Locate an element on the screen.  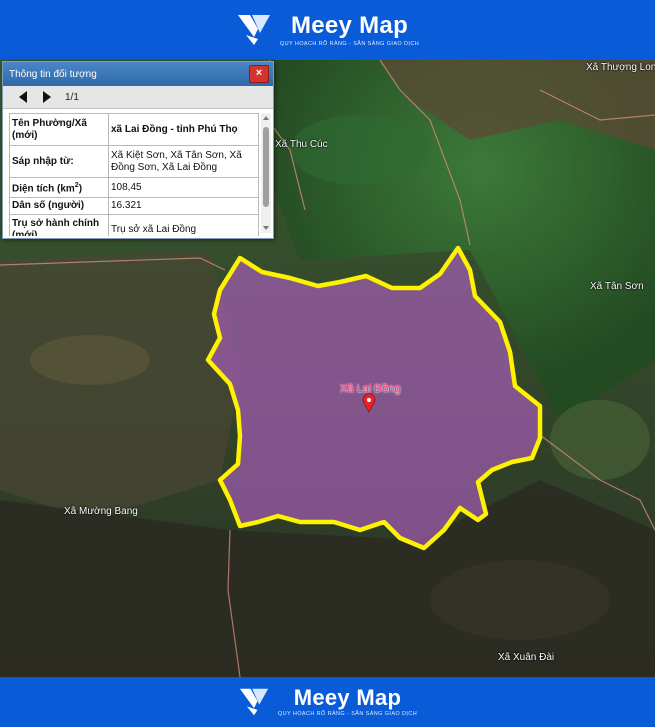
label-muong-bang: Xã Mường Bang is located at coordinates (101, 511).